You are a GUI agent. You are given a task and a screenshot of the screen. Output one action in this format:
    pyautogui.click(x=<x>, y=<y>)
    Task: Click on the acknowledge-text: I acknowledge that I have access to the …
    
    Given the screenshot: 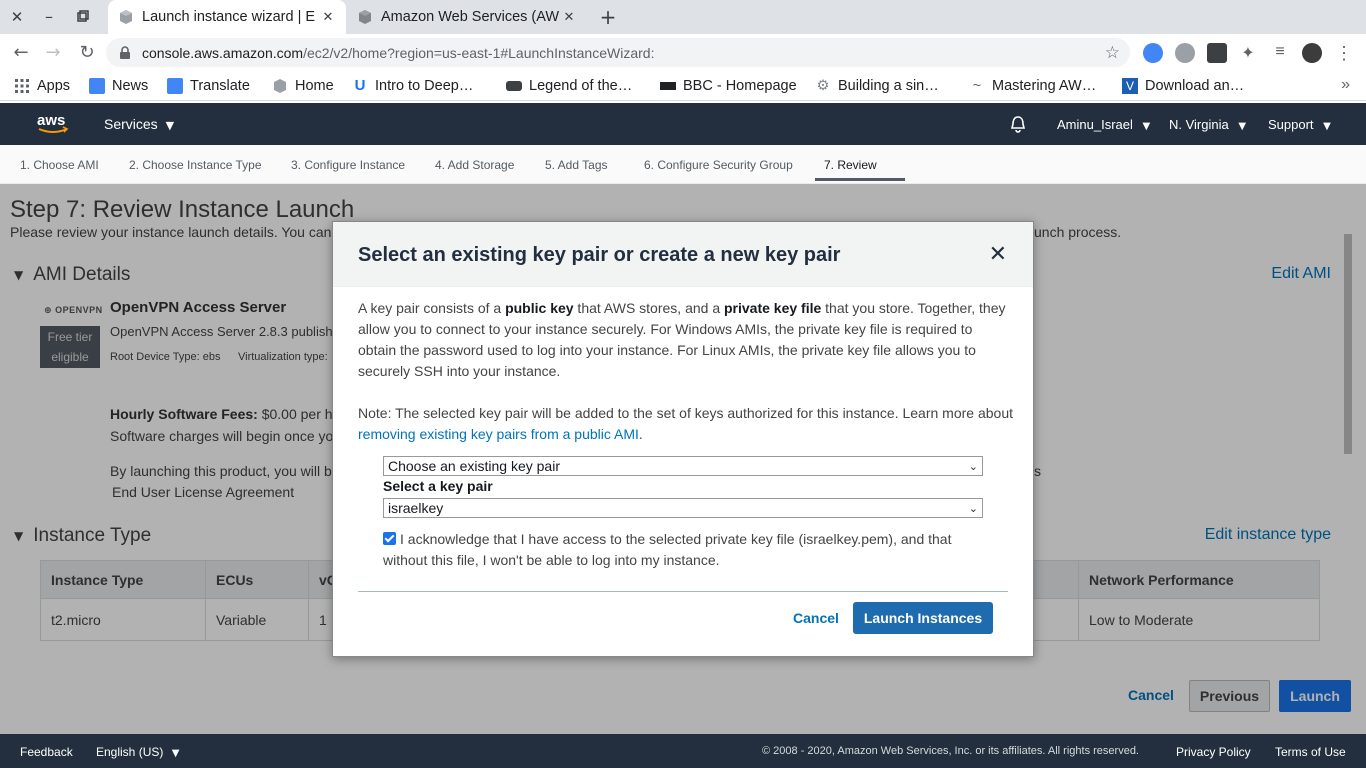 What is the action you would take?
    pyautogui.click(x=667, y=549)
    